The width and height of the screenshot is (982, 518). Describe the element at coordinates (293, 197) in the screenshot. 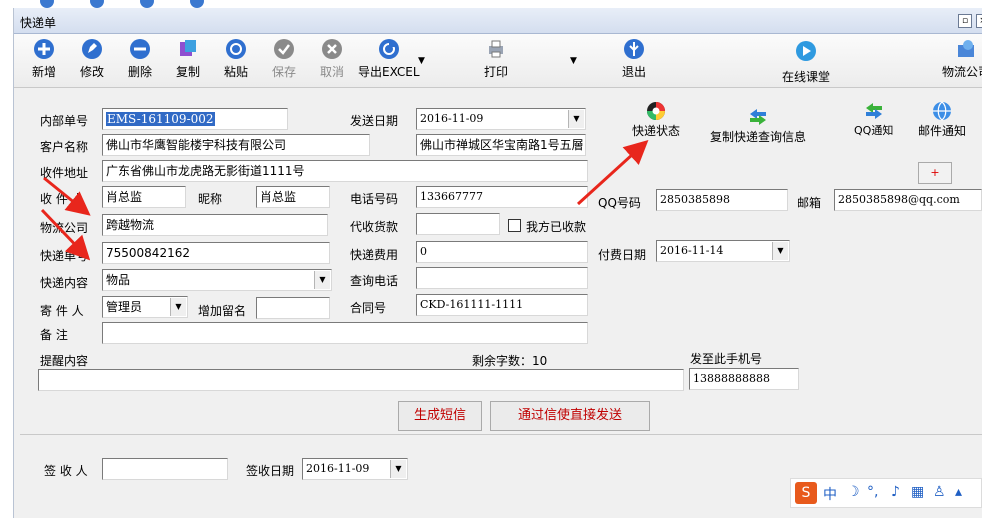

I see `nickname-field: 肖总监` at that location.